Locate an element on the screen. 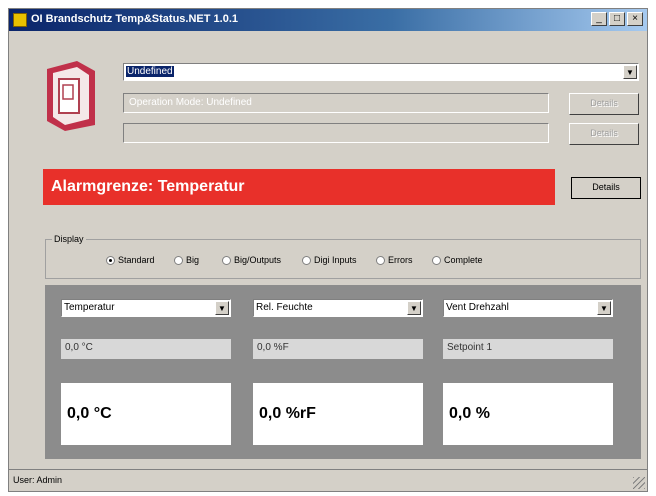 The height and width of the screenshot is (496, 656). sensor-select-3: Vent Drehzahl ▼ is located at coordinates (528, 308).